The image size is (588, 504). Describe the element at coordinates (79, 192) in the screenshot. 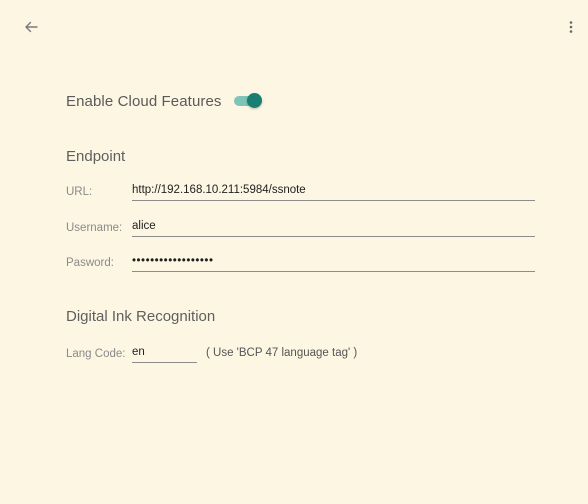

I see `url-label: URL:` at that location.